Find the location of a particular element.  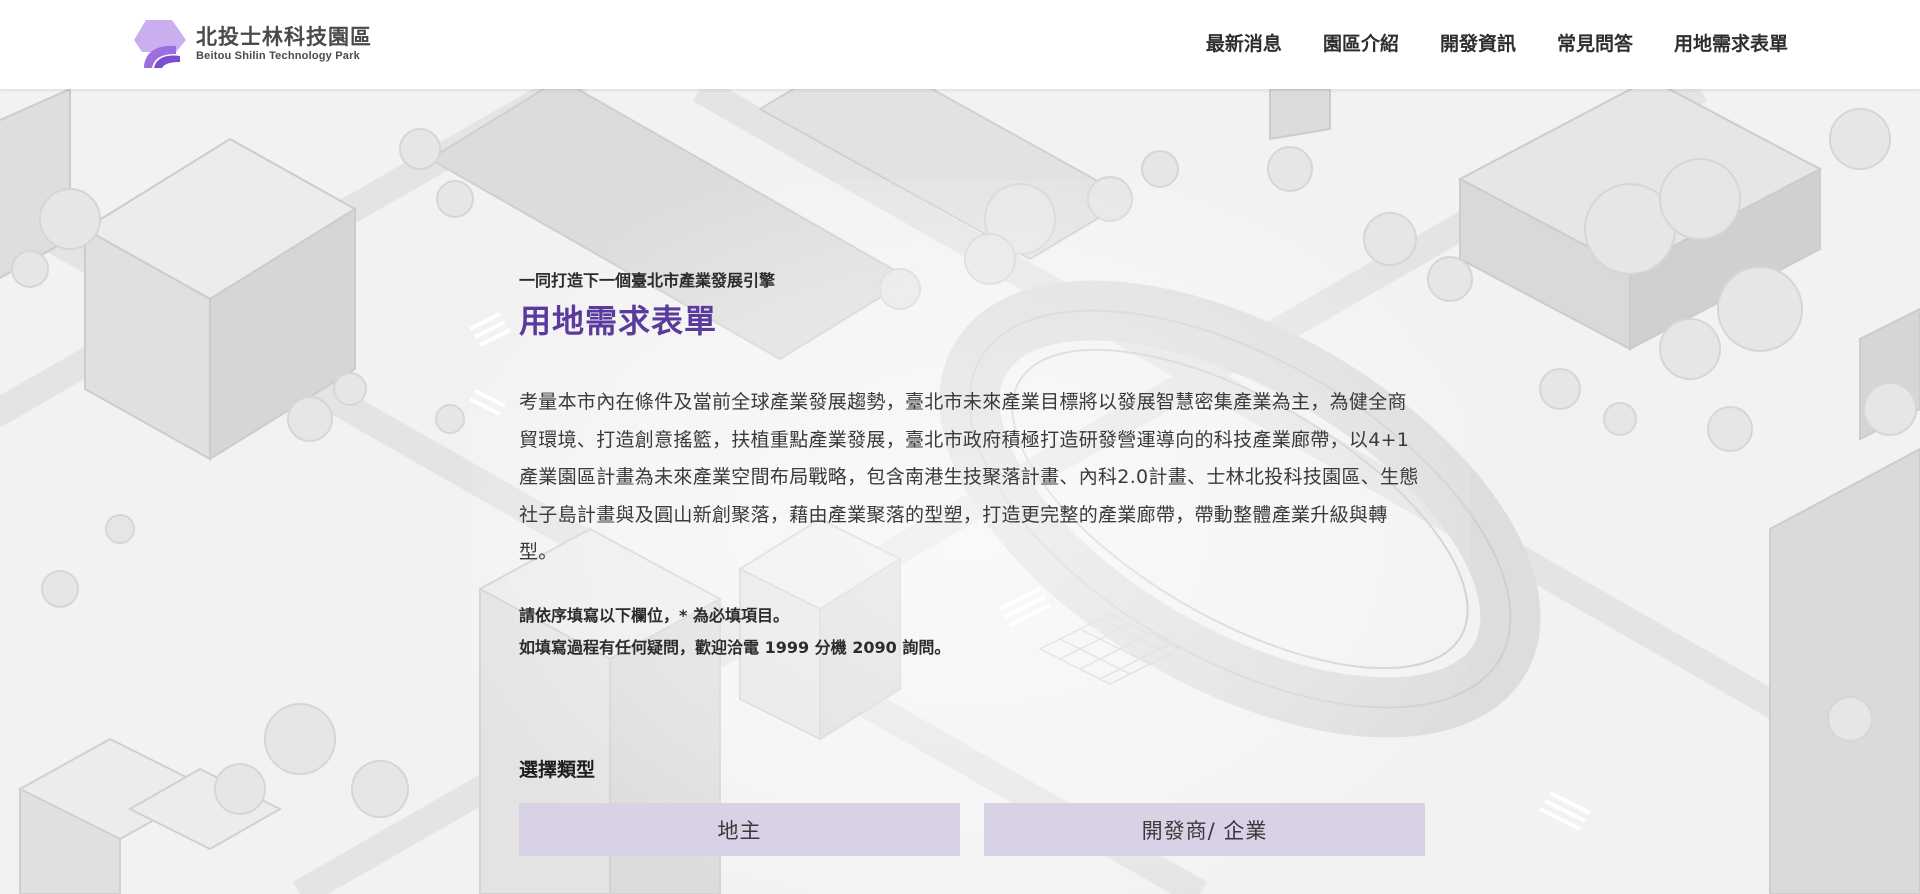

page-subtitle: 一同打造下一個臺北市產業發展引擎 is located at coordinates (647, 280).